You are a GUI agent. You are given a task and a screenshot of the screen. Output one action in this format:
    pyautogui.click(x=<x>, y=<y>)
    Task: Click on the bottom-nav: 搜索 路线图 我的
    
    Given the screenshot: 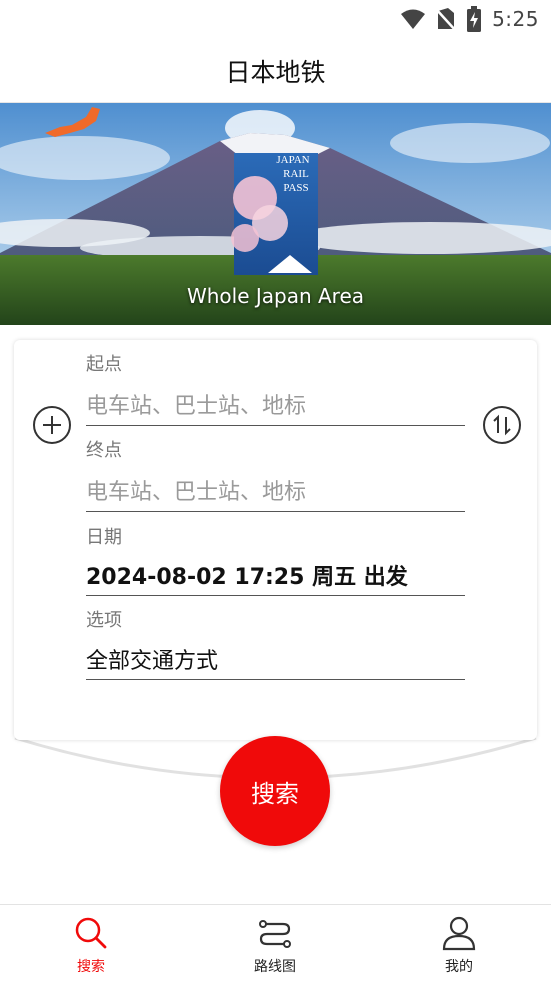 What is the action you would take?
    pyautogui.click(x=275, y=943)
    